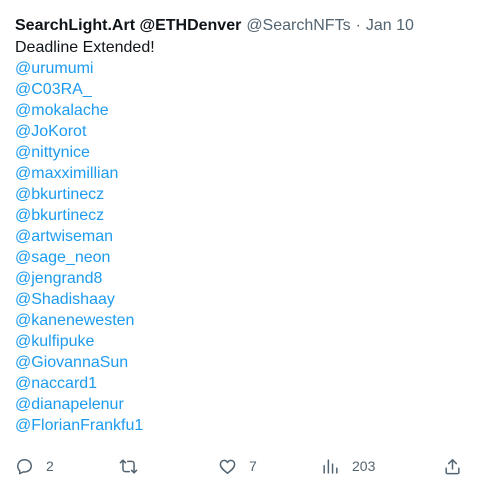  I want to click on tweet-date: Jan 10, so click(390, 26).